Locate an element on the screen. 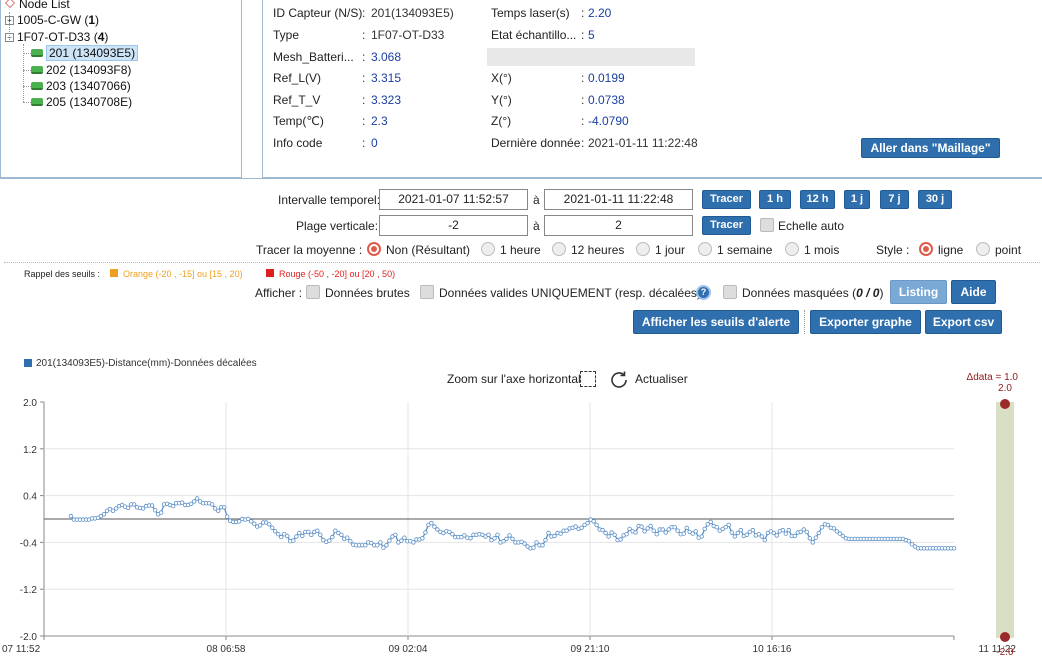  moyenne-1j-radio is located at coordinates (643, 249).